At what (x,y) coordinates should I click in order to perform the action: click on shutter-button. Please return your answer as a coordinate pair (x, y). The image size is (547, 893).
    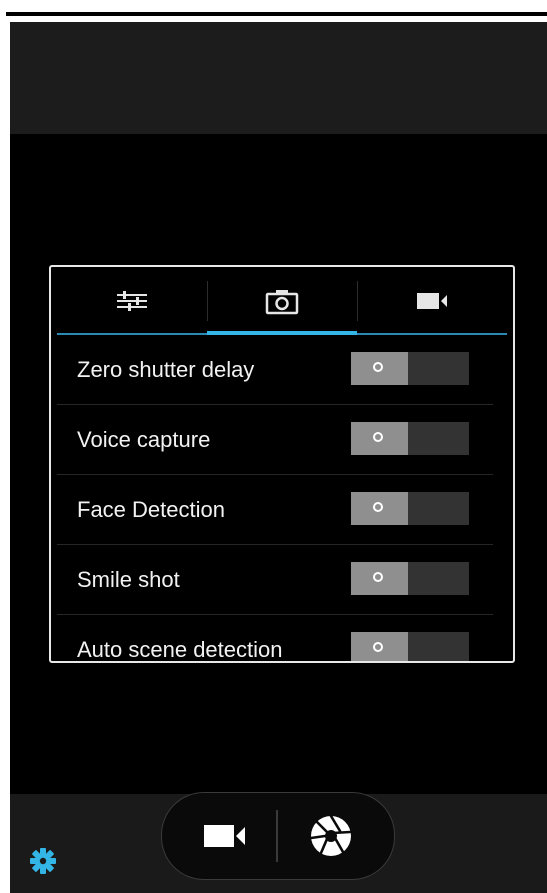
    Looking at the image, I should click on (331, 836).